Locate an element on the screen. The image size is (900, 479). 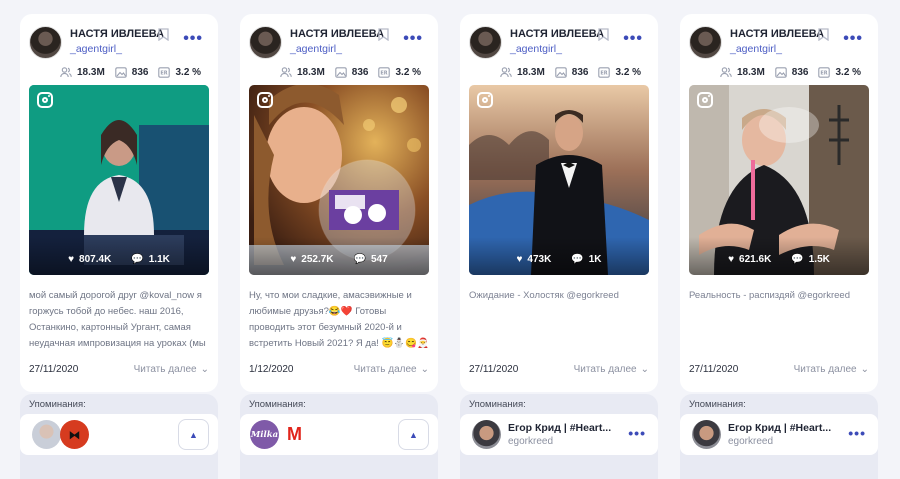
mentions-panel: Упоминания: ⧓ ▲ is located at coordinates (119, 436).